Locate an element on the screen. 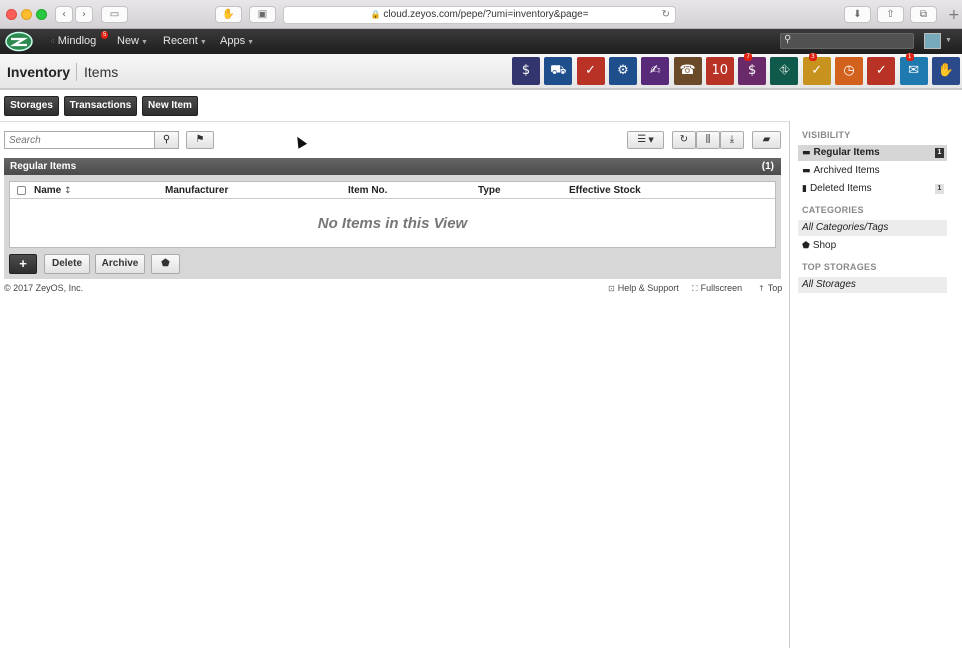  refresh-button: ↻ is located at coordinates (684, 140).